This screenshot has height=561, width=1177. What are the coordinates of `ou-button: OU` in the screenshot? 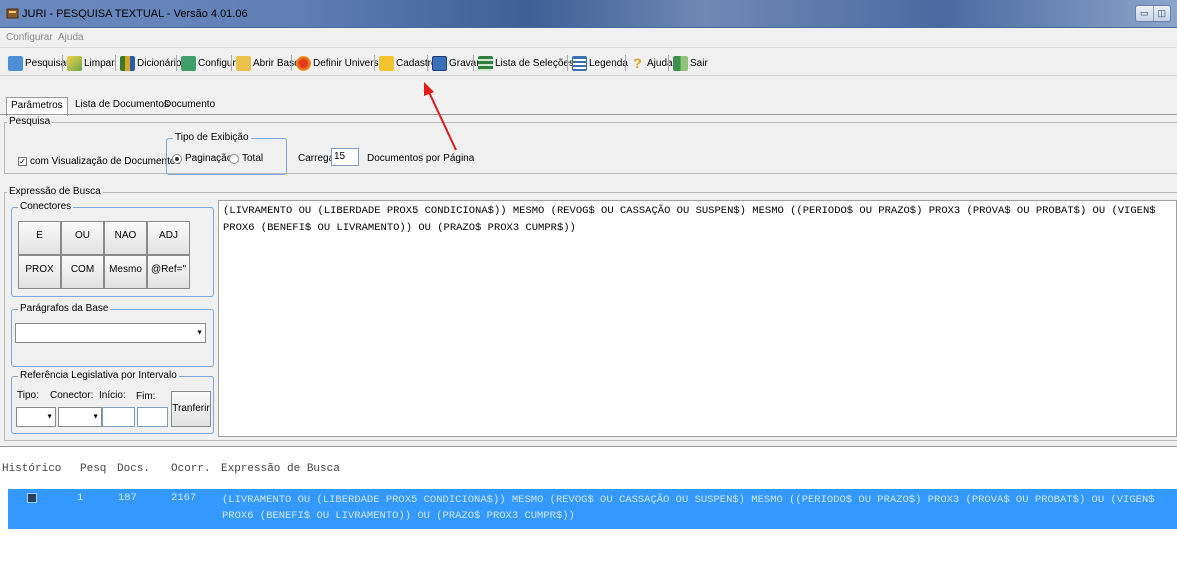 It's located at (82, 238).